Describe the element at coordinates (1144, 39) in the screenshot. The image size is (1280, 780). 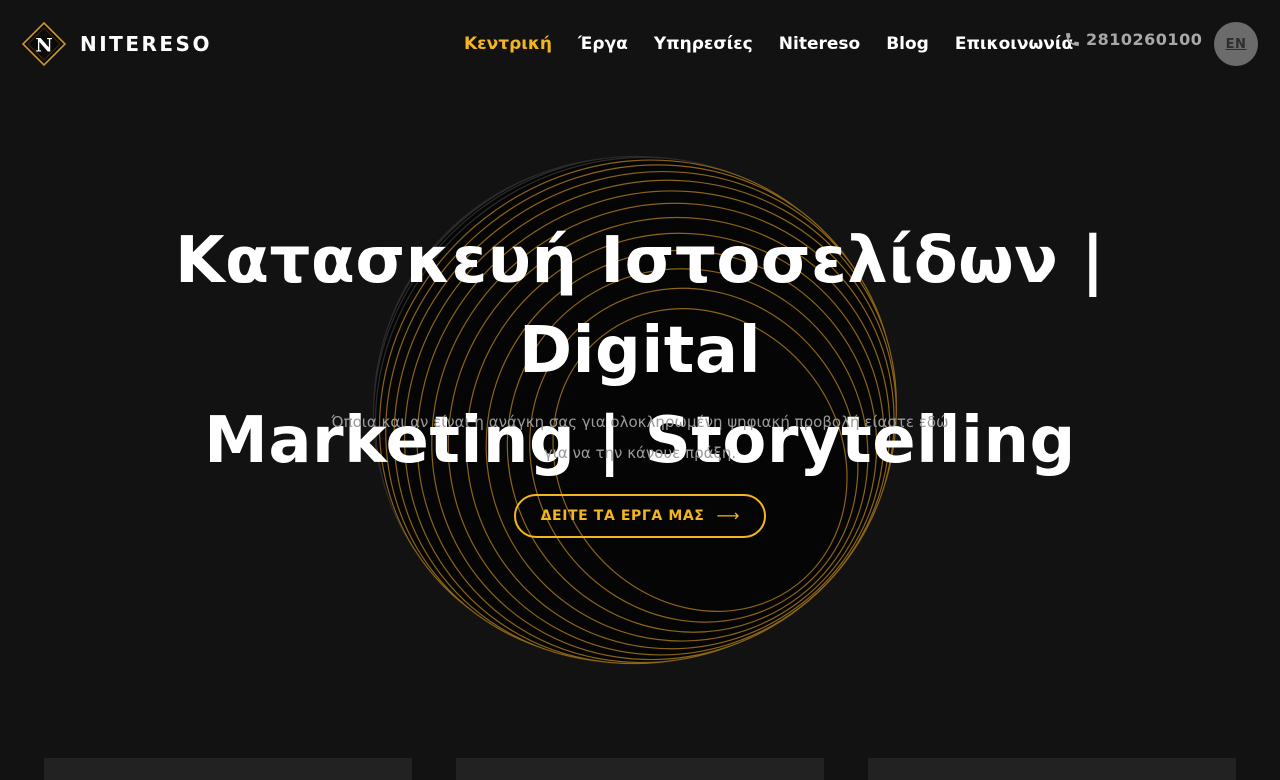
I see `phone-number: 2810260100` at that location.